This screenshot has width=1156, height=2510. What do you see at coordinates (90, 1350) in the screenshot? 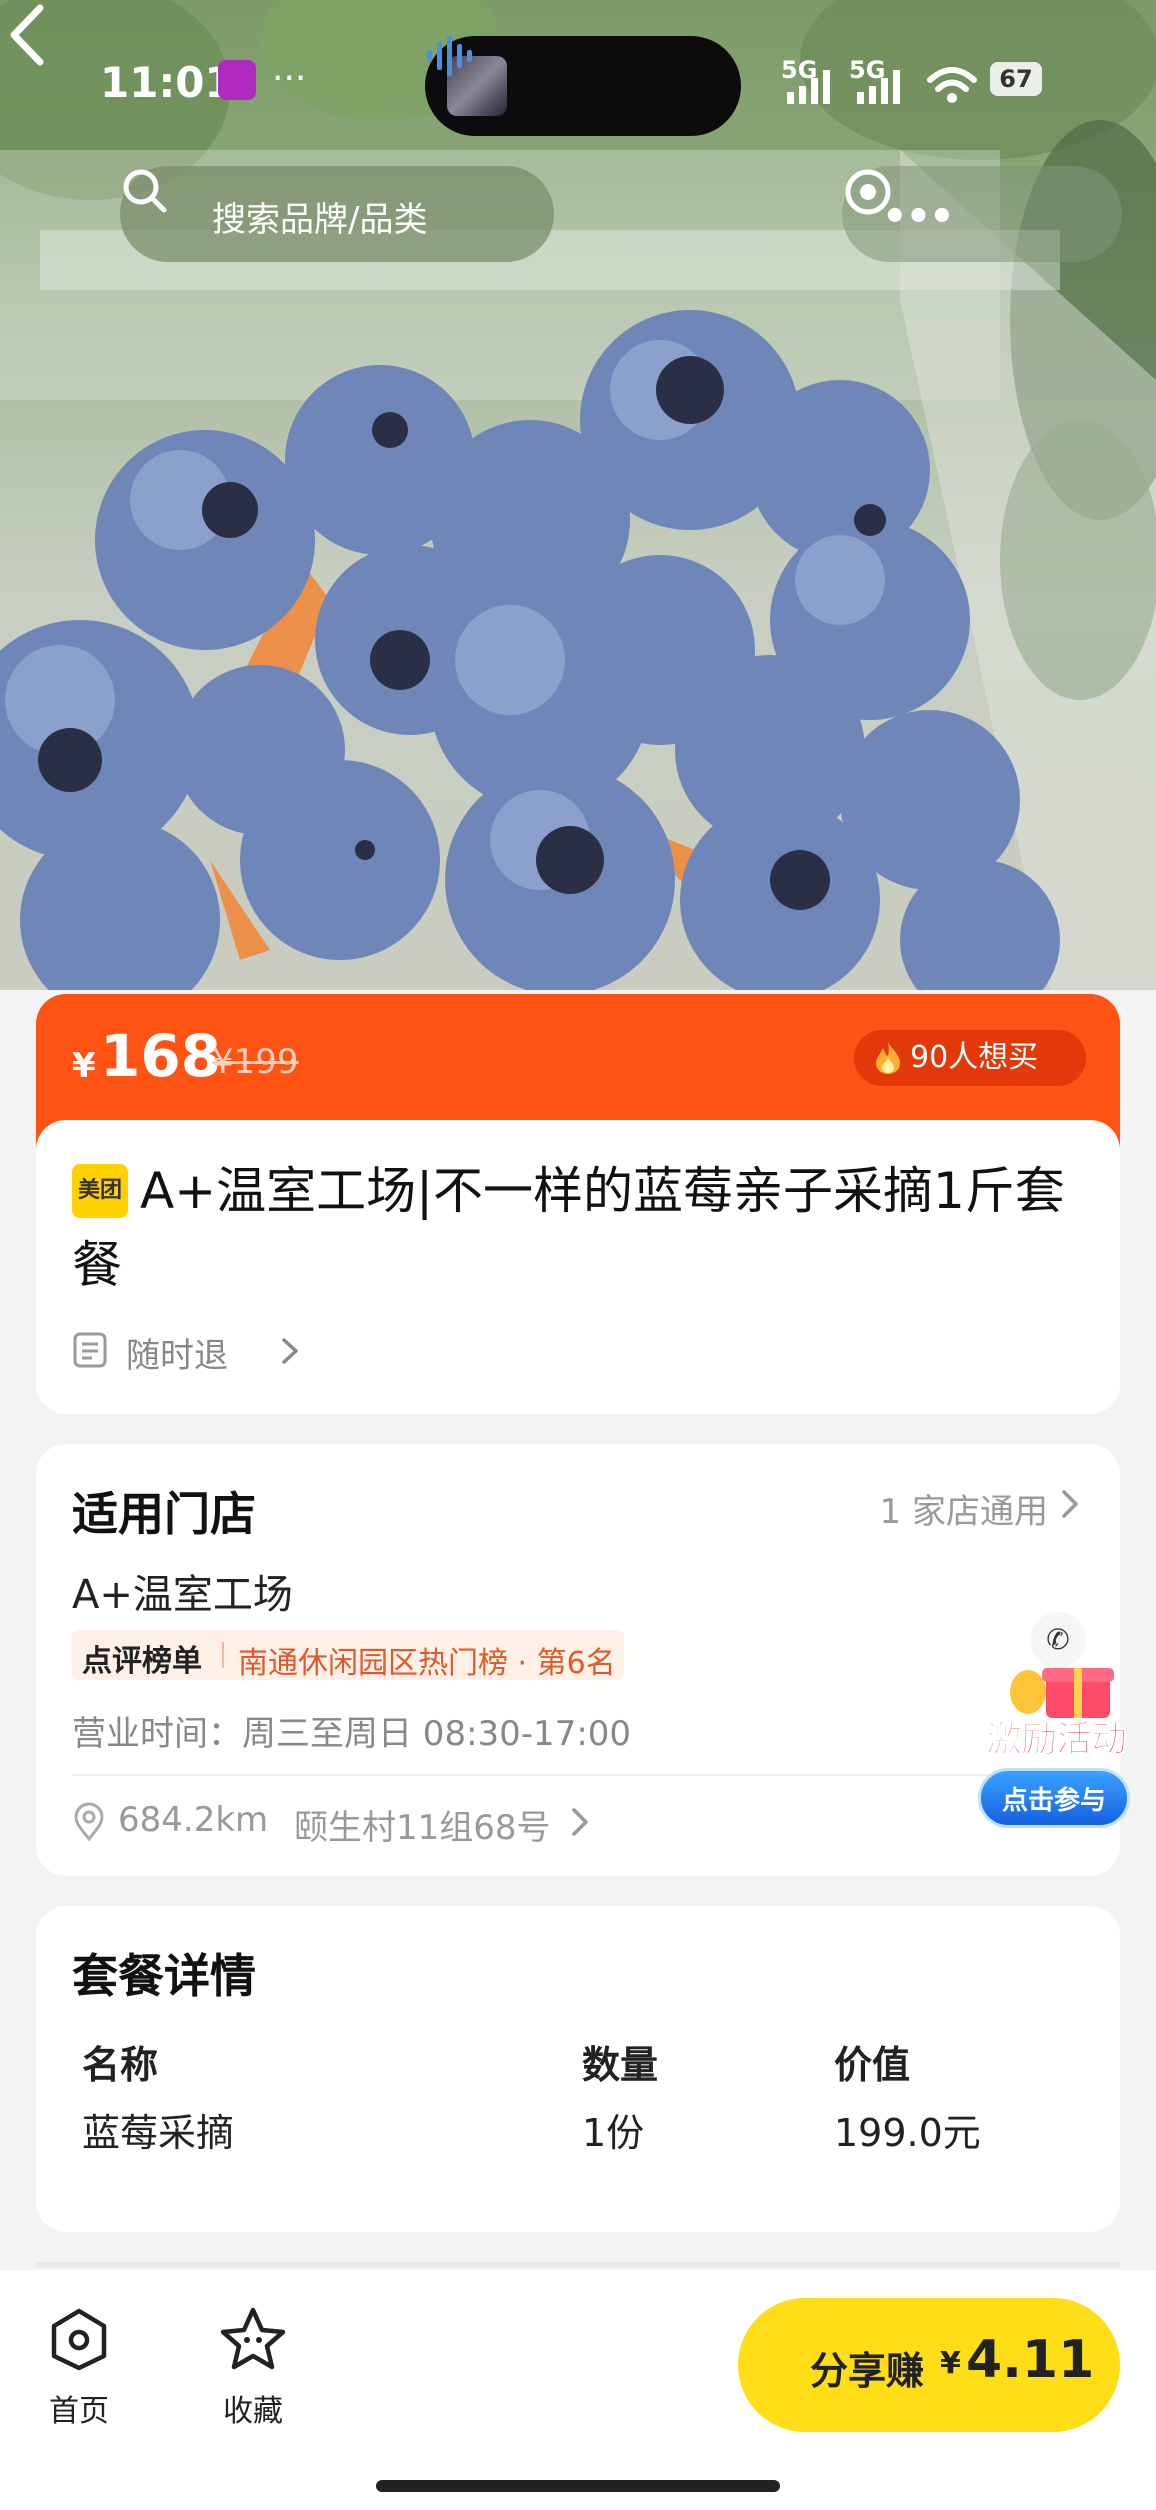
I see `document-icon` at bounding box center [90, 1350].